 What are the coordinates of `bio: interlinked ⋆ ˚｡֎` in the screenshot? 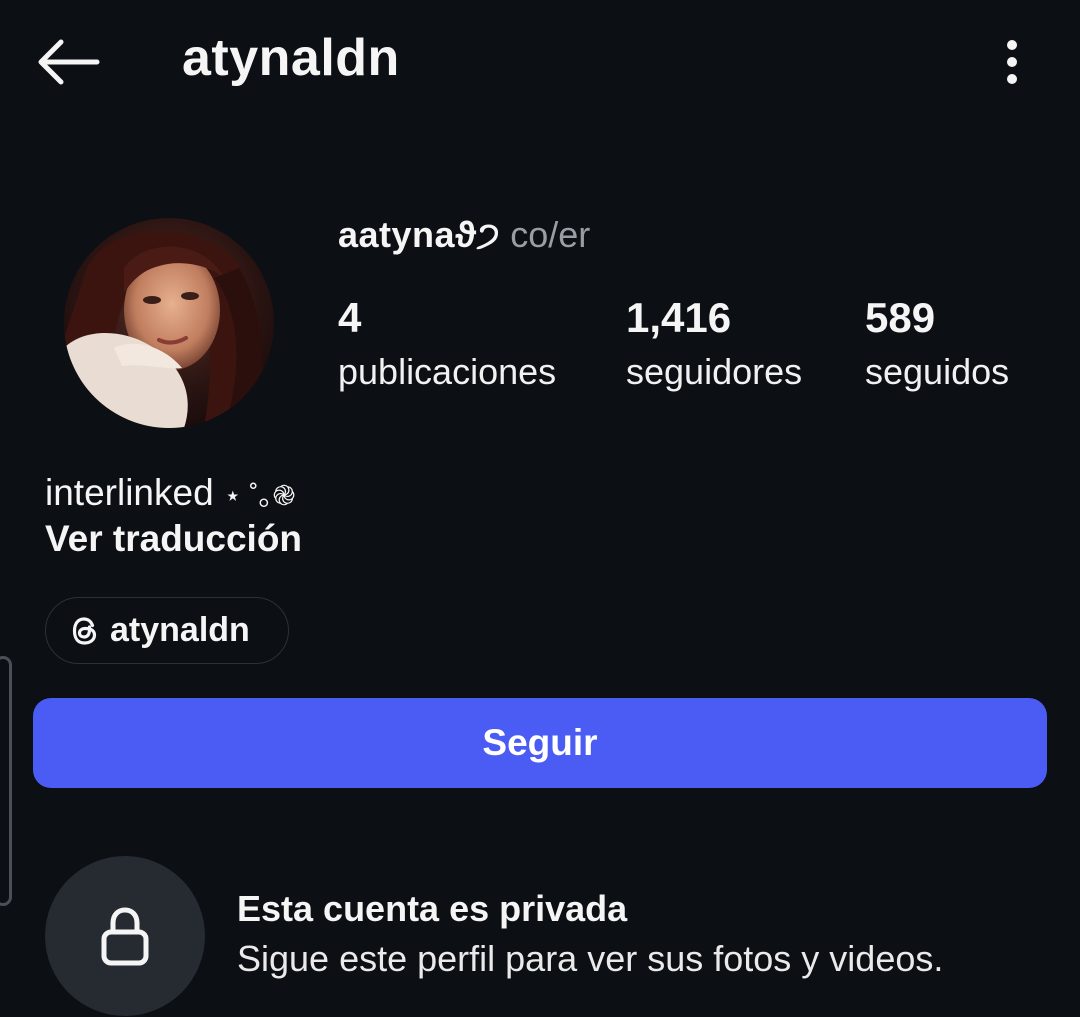 It's located at (170, 494).